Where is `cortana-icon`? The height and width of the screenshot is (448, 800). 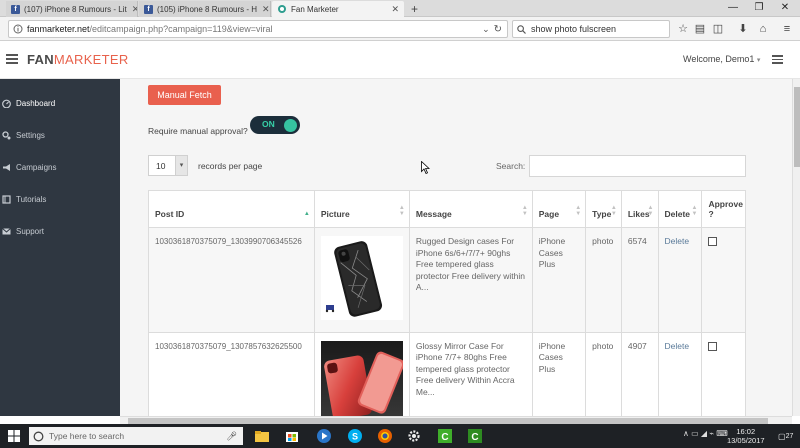 cortana-icon is located at coordinates (38, 436).